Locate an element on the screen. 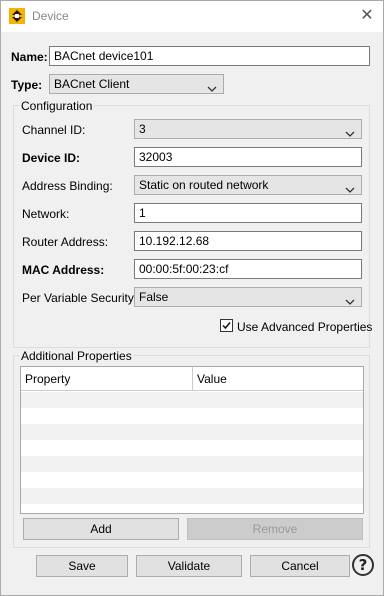 The width and height of the screenshot is (384, 596). title-bar: Device ✕ is located at coordinates (192, 16).